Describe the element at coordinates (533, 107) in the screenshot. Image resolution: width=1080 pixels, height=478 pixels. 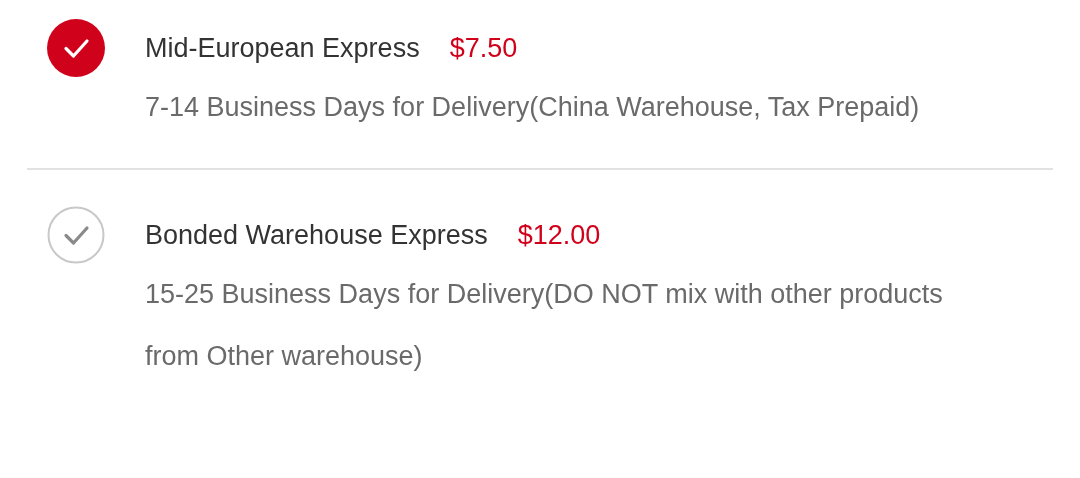
I see `delivery-description: 7-14 Business Days for Delivery(China Warehouse, Tax Prepaid)` at that location.